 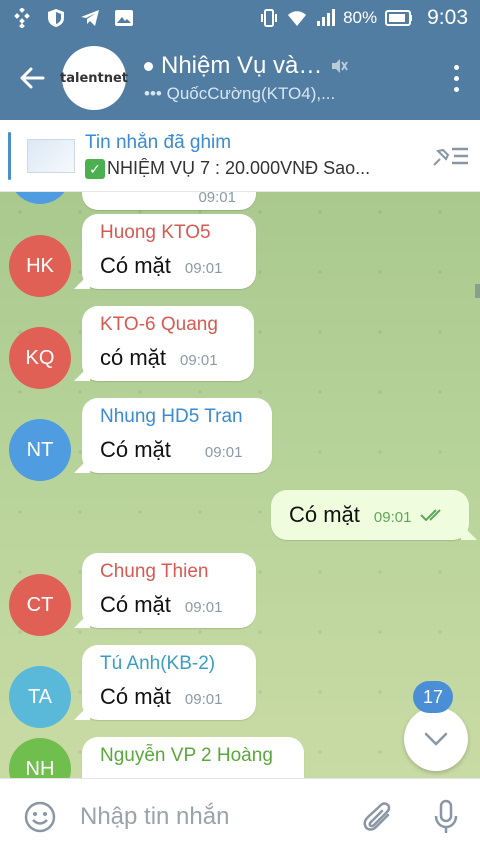 I want to click on chevron-down-icon, so click(x=436, y=739).